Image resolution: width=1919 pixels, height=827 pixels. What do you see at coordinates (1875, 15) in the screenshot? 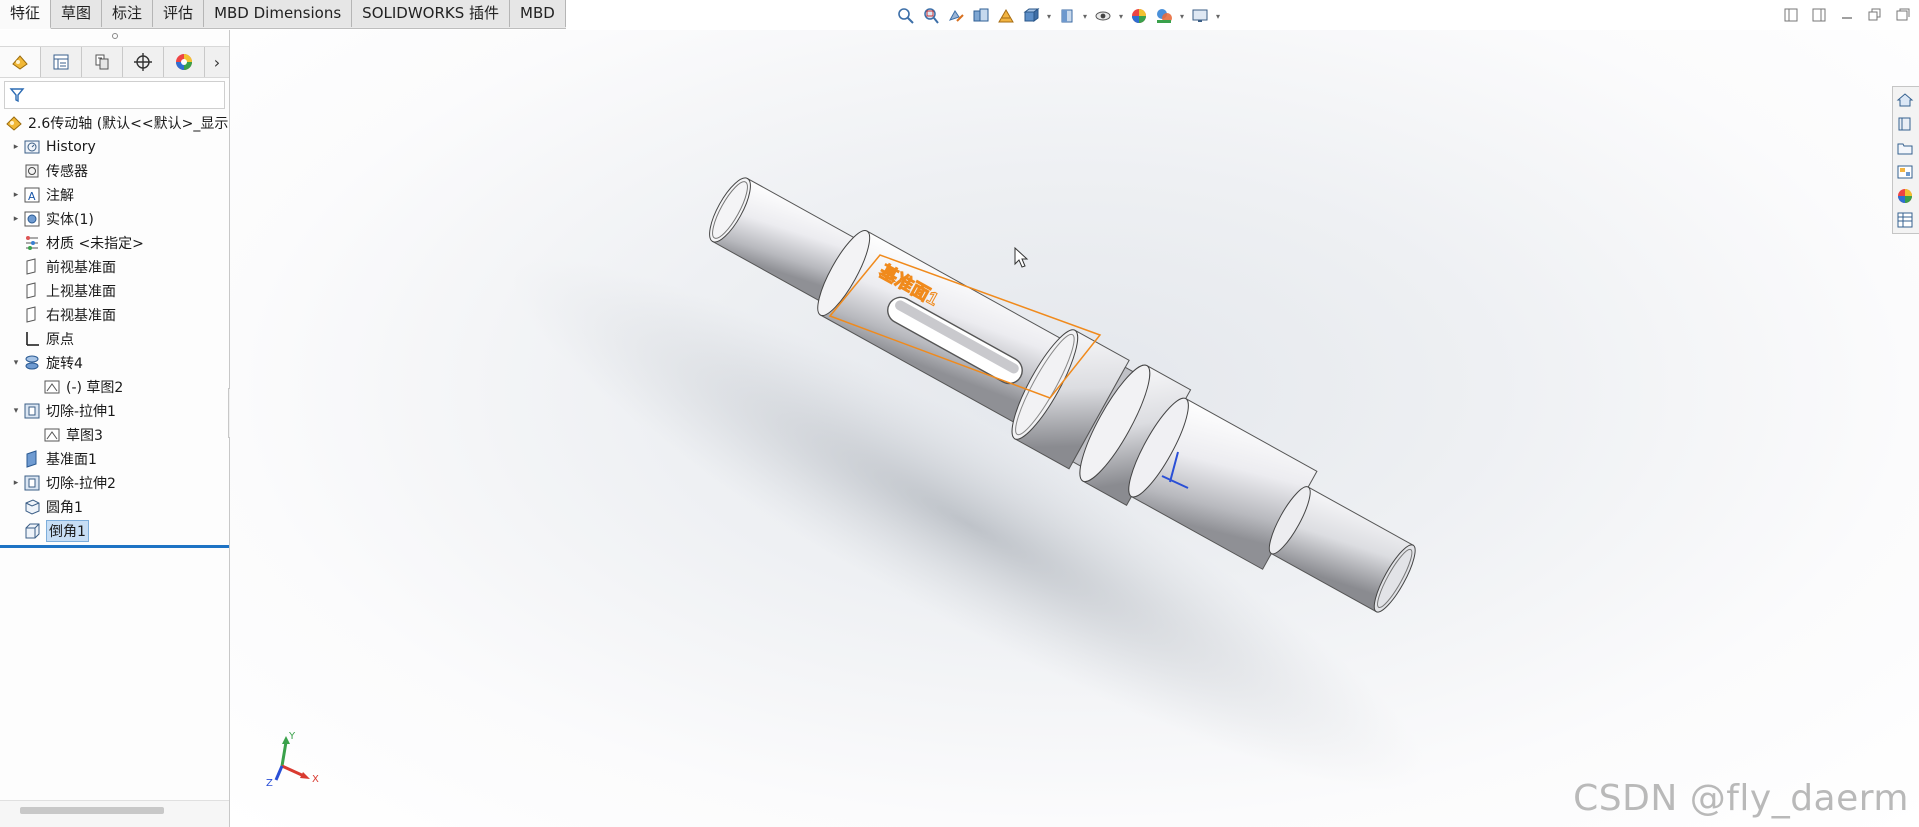
I see `restore-icon` at bounding box center [1875, 15].